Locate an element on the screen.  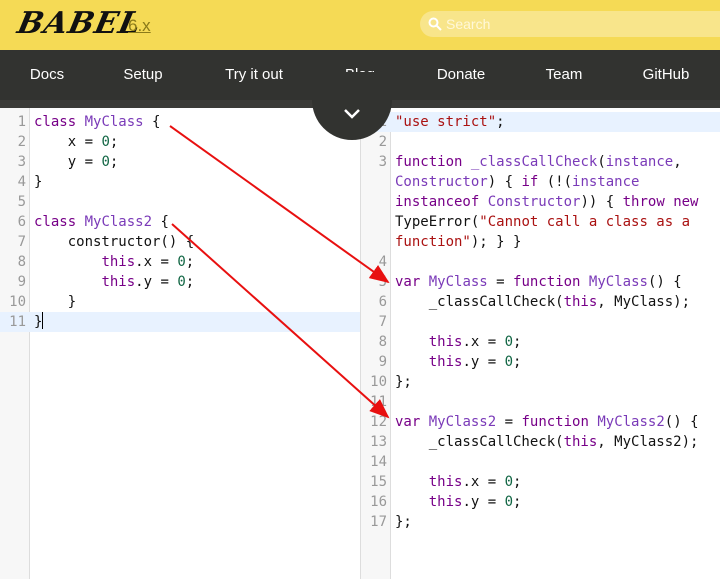
code-text: var MyClass = function MyClass() { is located at coordinates (538, 282).